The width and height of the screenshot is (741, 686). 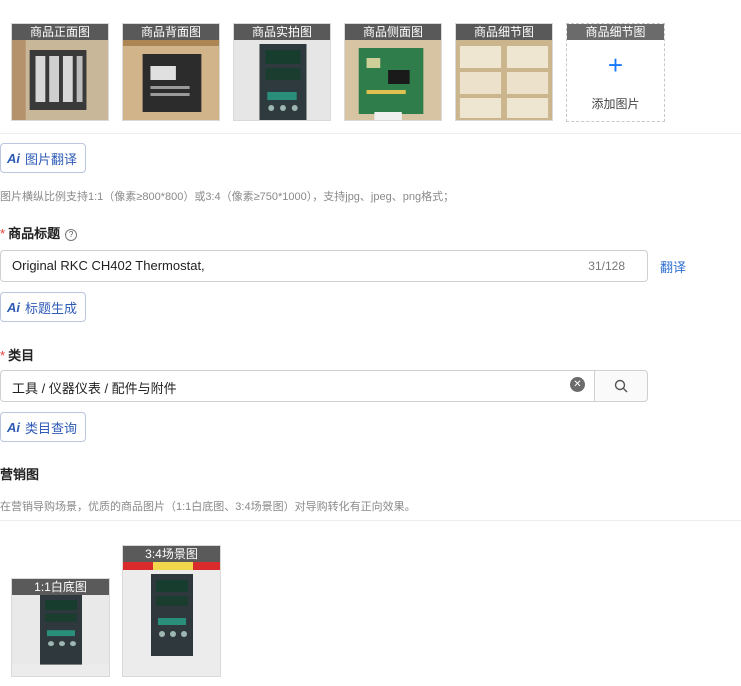 What do you see at coordinates (60, 80) in the screenshot?
I see `front-photo` at bounding box center [60, 80].